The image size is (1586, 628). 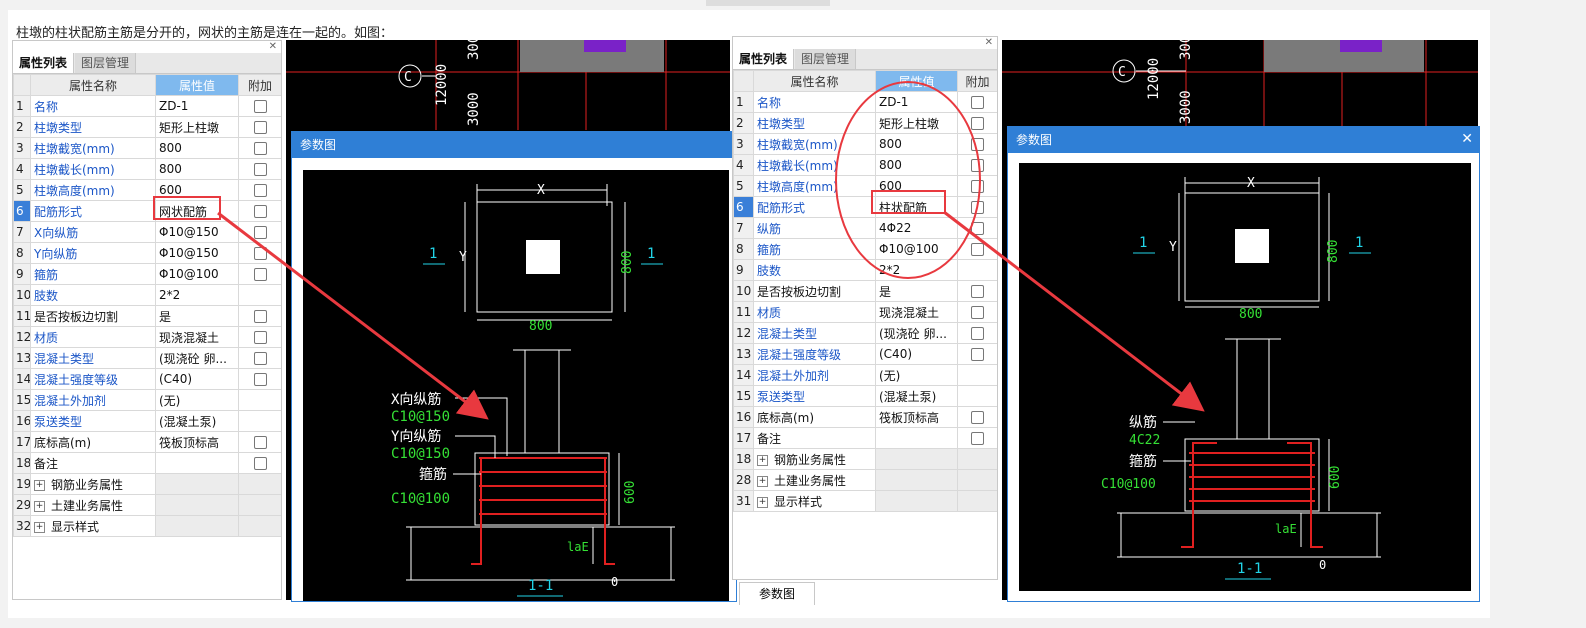 I want to click on table-row: 19 + 钢筋业务属性, so click(x=147, y=484).